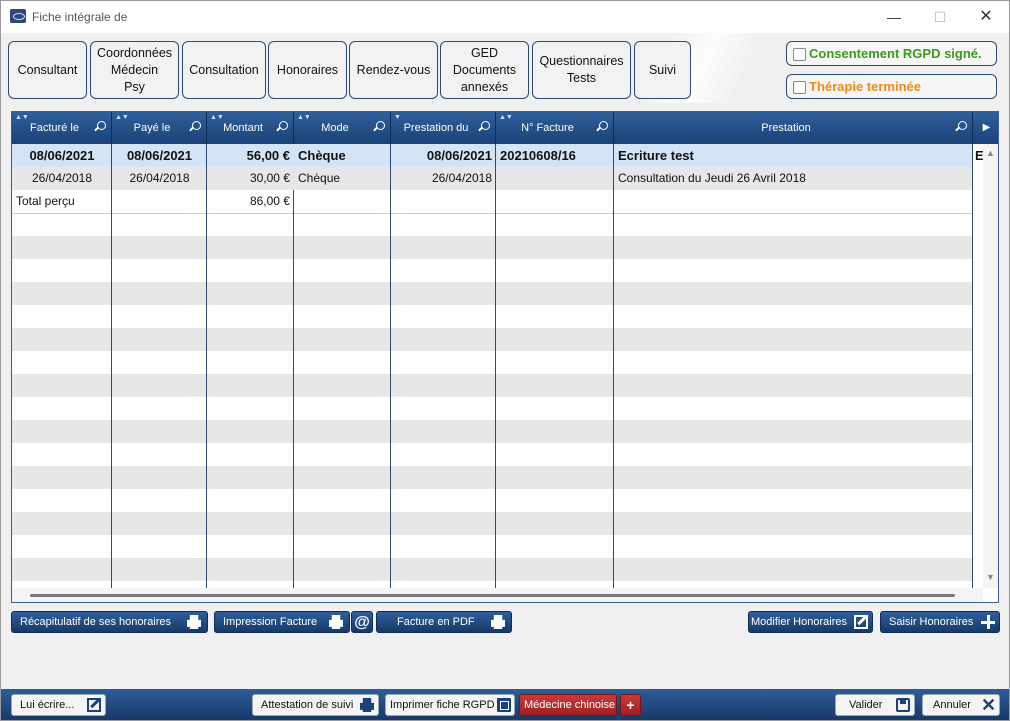 The width and height of the screenshot is (1010, 721). Describe the element at coordinates (990, 366) in the screenshot. I see `vertical-scrollbar: ▲ ▼` at that location.